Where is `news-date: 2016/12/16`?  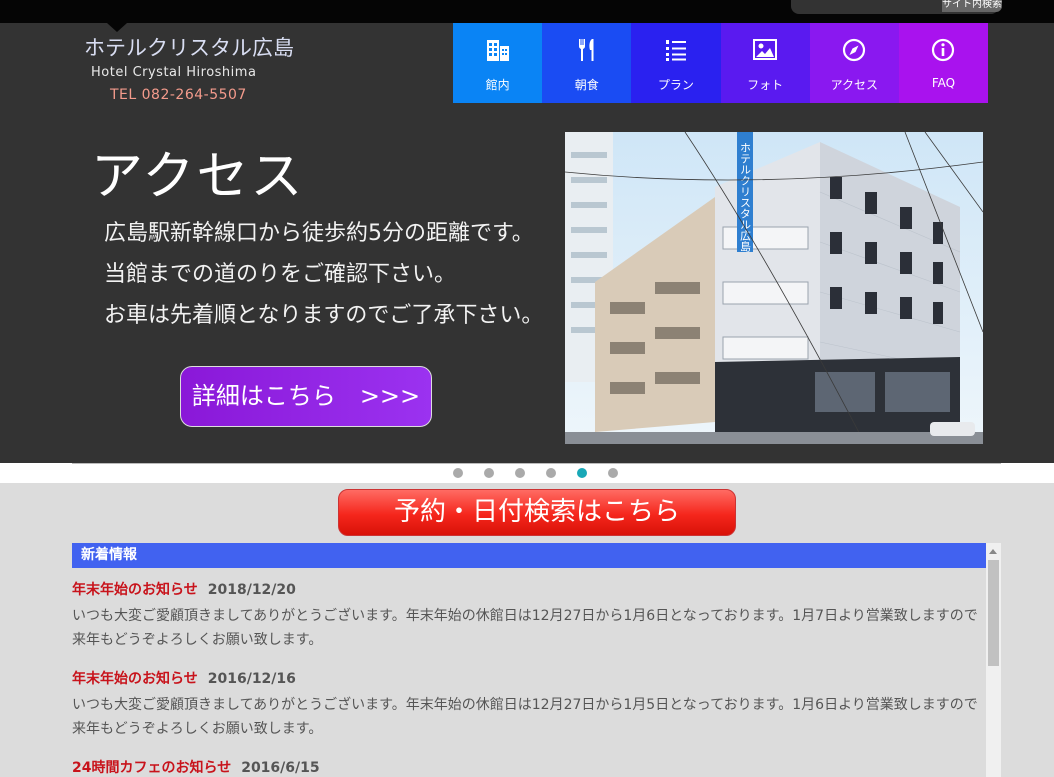
news-date: 2016/12/16 is located at coordinates (251, 679).